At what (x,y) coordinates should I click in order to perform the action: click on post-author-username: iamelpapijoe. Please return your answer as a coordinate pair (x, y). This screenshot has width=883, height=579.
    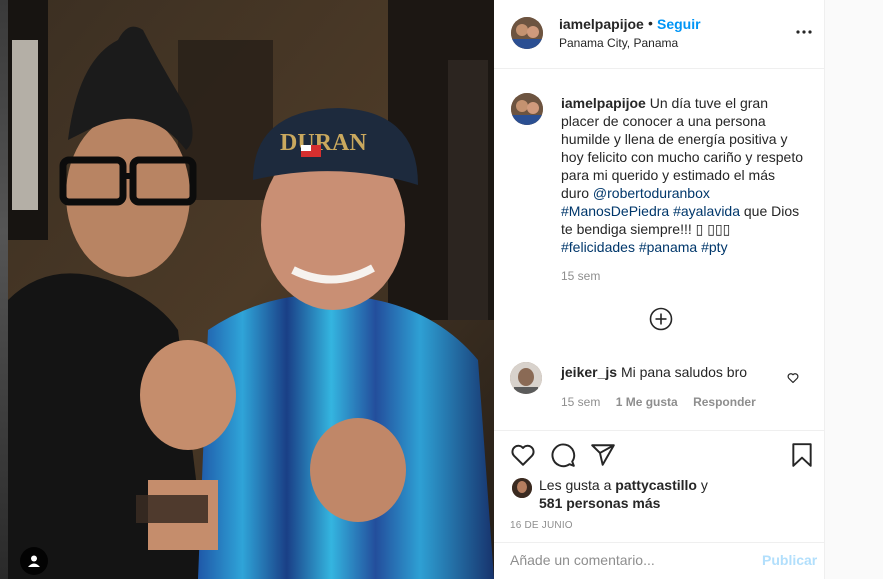
    Looking at the image, I should click on (601, 24).